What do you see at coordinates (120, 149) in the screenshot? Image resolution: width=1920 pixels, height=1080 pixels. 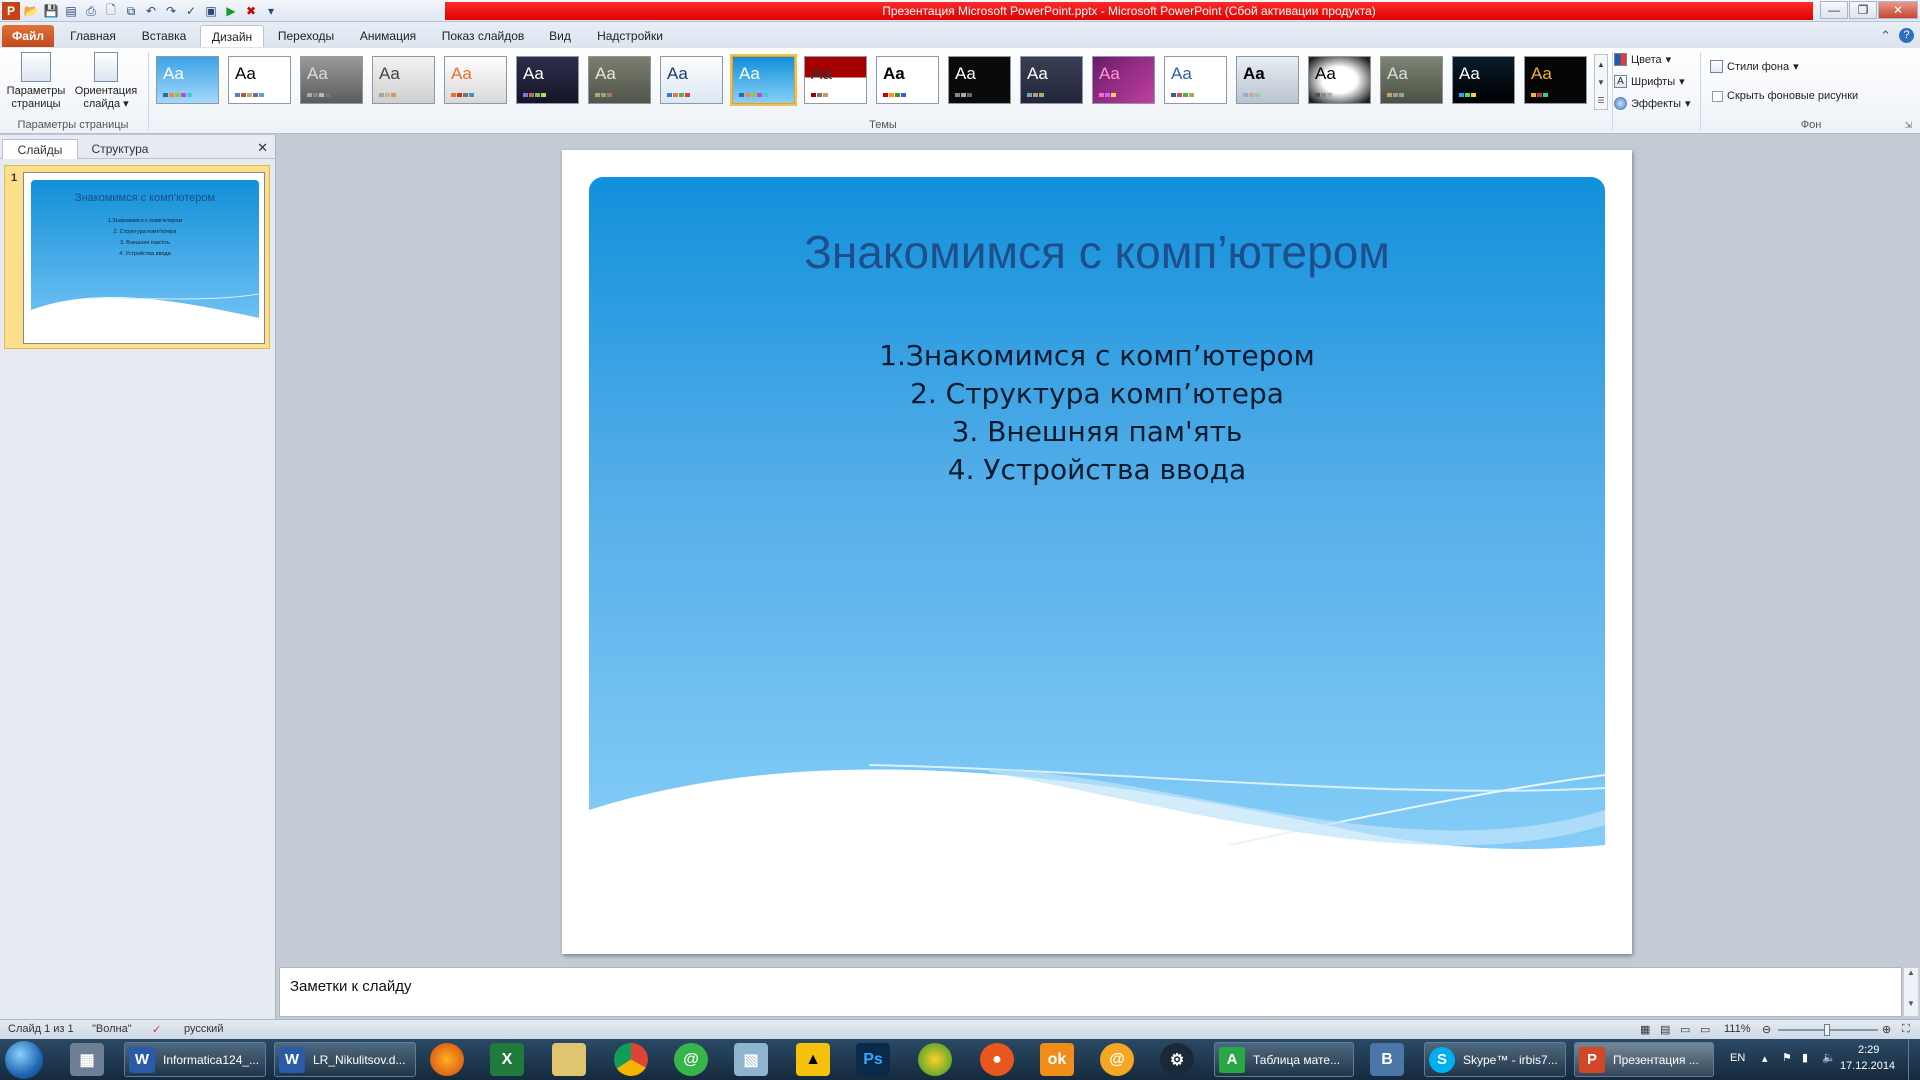 I see `tab-outline: Структура` at bounding box center [120, 149].